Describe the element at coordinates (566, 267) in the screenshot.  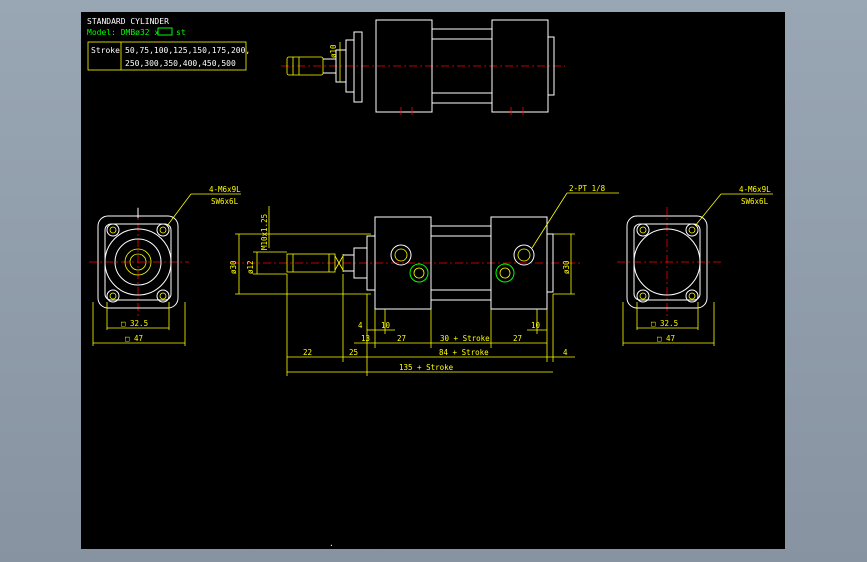
I see `body-dia-label: ø30` at that location.